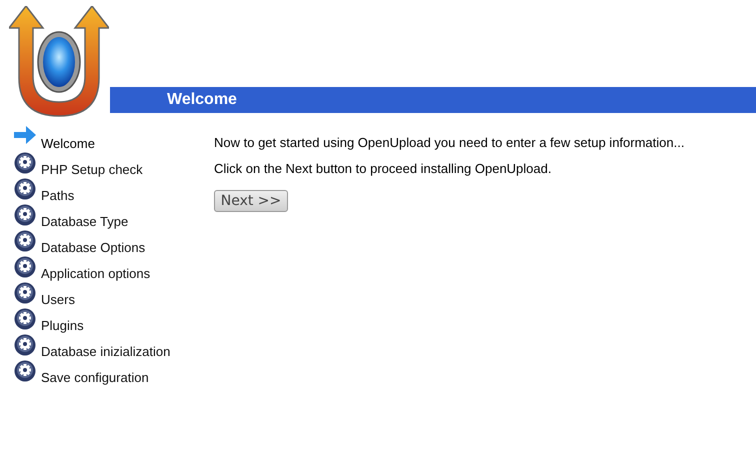 The image size is (756, 475). What do you see at coordinates (25, 135) in the screenshot?
I see `arrow-icon` at bounding box center [25, 135].